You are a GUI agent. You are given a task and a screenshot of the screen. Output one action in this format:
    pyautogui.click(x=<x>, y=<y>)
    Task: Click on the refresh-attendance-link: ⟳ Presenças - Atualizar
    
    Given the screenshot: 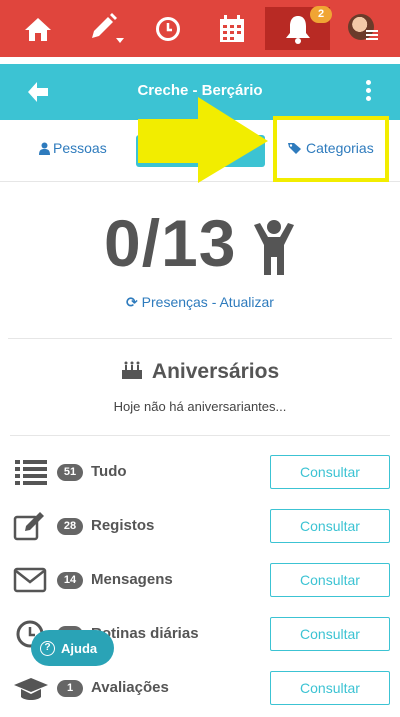 What is the action you would take?
    pyautogui.click(x=200, y=302)
    